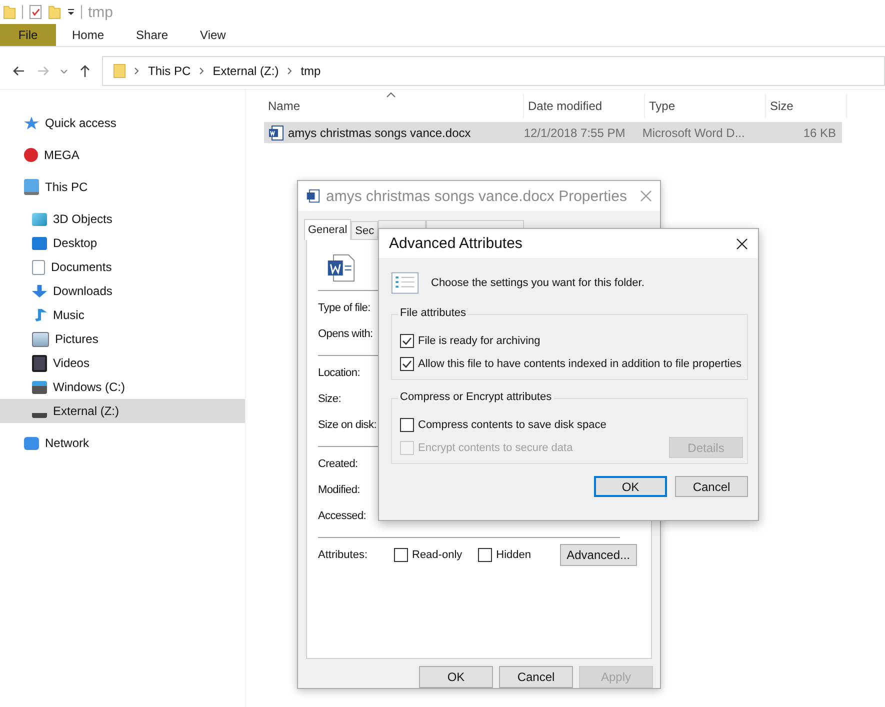 The image size is (885, 707). What do you see at coordinates (584, 106) in the screenshot?
I see `column-header: Date modified` at bounding box center [584, 106].